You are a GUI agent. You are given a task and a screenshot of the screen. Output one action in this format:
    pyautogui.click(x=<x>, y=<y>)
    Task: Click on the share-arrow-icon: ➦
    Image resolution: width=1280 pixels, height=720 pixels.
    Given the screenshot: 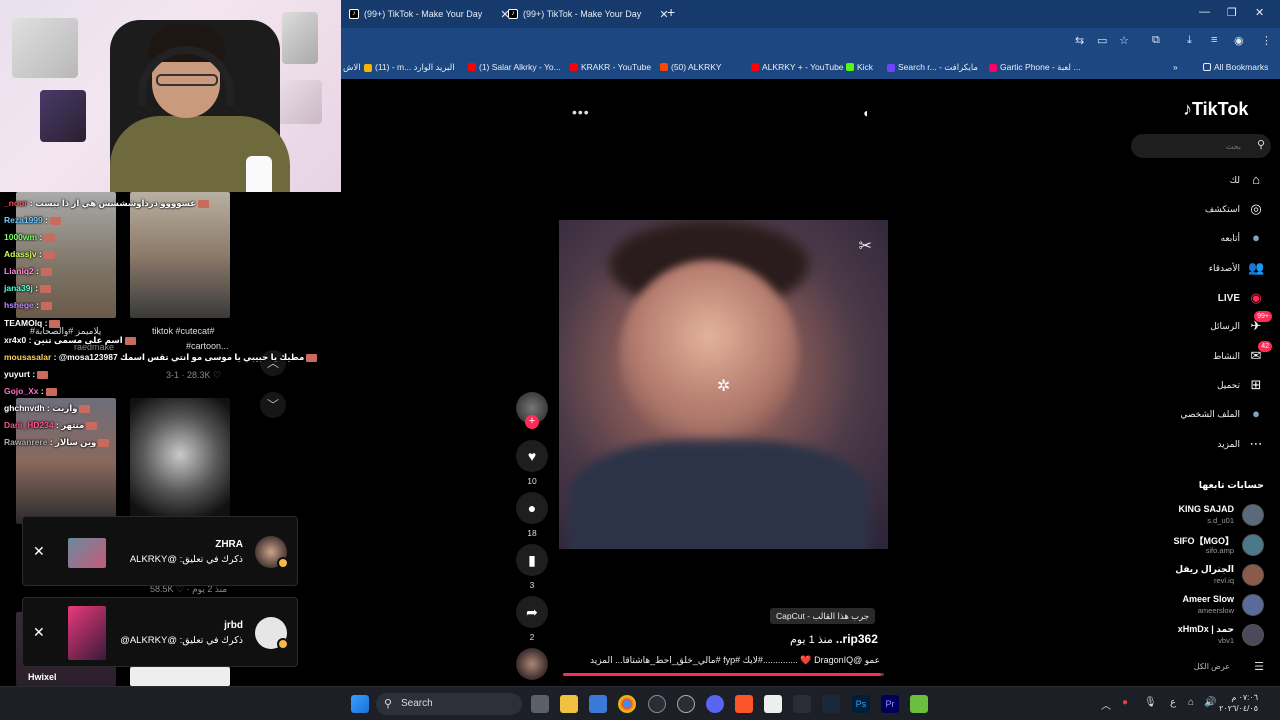 What is the action you would take?
    pyautogui.click(x=532, y=612)
    